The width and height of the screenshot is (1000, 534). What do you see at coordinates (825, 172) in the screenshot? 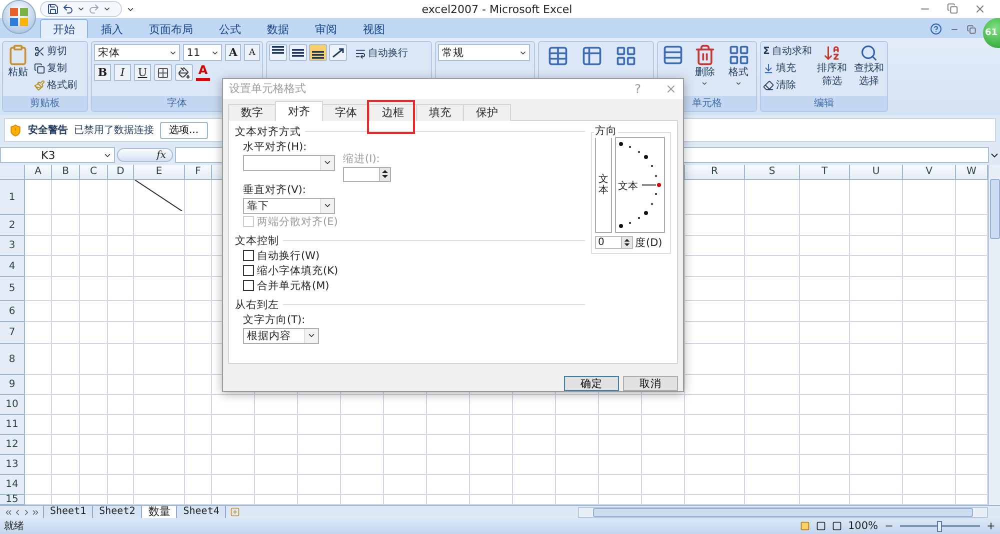
I see `column-header: T` at bounding box center [825, 172].